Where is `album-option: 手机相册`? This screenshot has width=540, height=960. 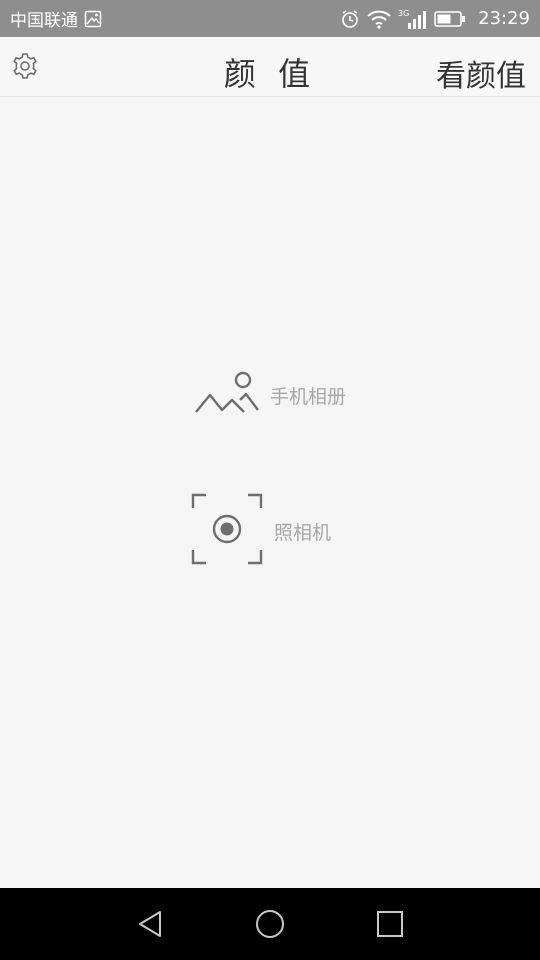
album-option: 手机相册 is located at coordinates (270, 395).